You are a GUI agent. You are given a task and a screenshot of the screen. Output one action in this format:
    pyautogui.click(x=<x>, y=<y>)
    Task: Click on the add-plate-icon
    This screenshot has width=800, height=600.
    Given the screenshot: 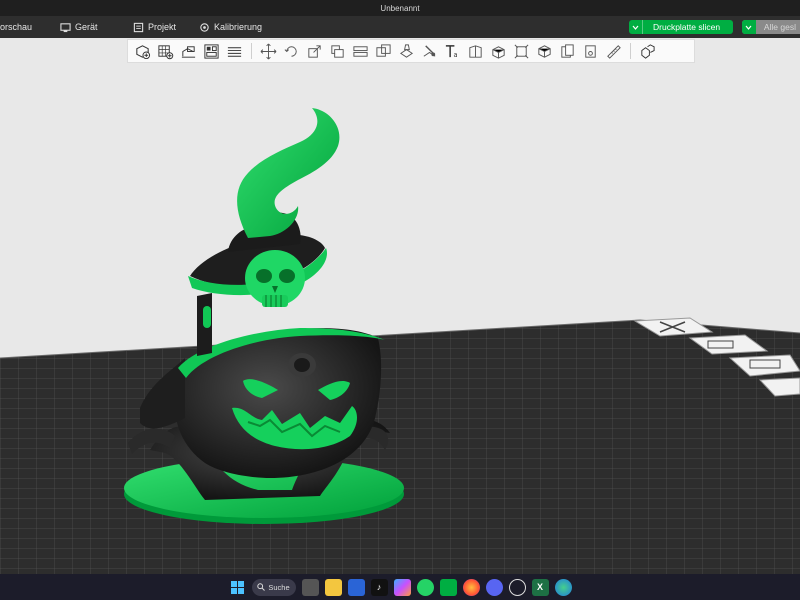 What is the action you would take?
    pyautogui.click(x=166, y=51)
    